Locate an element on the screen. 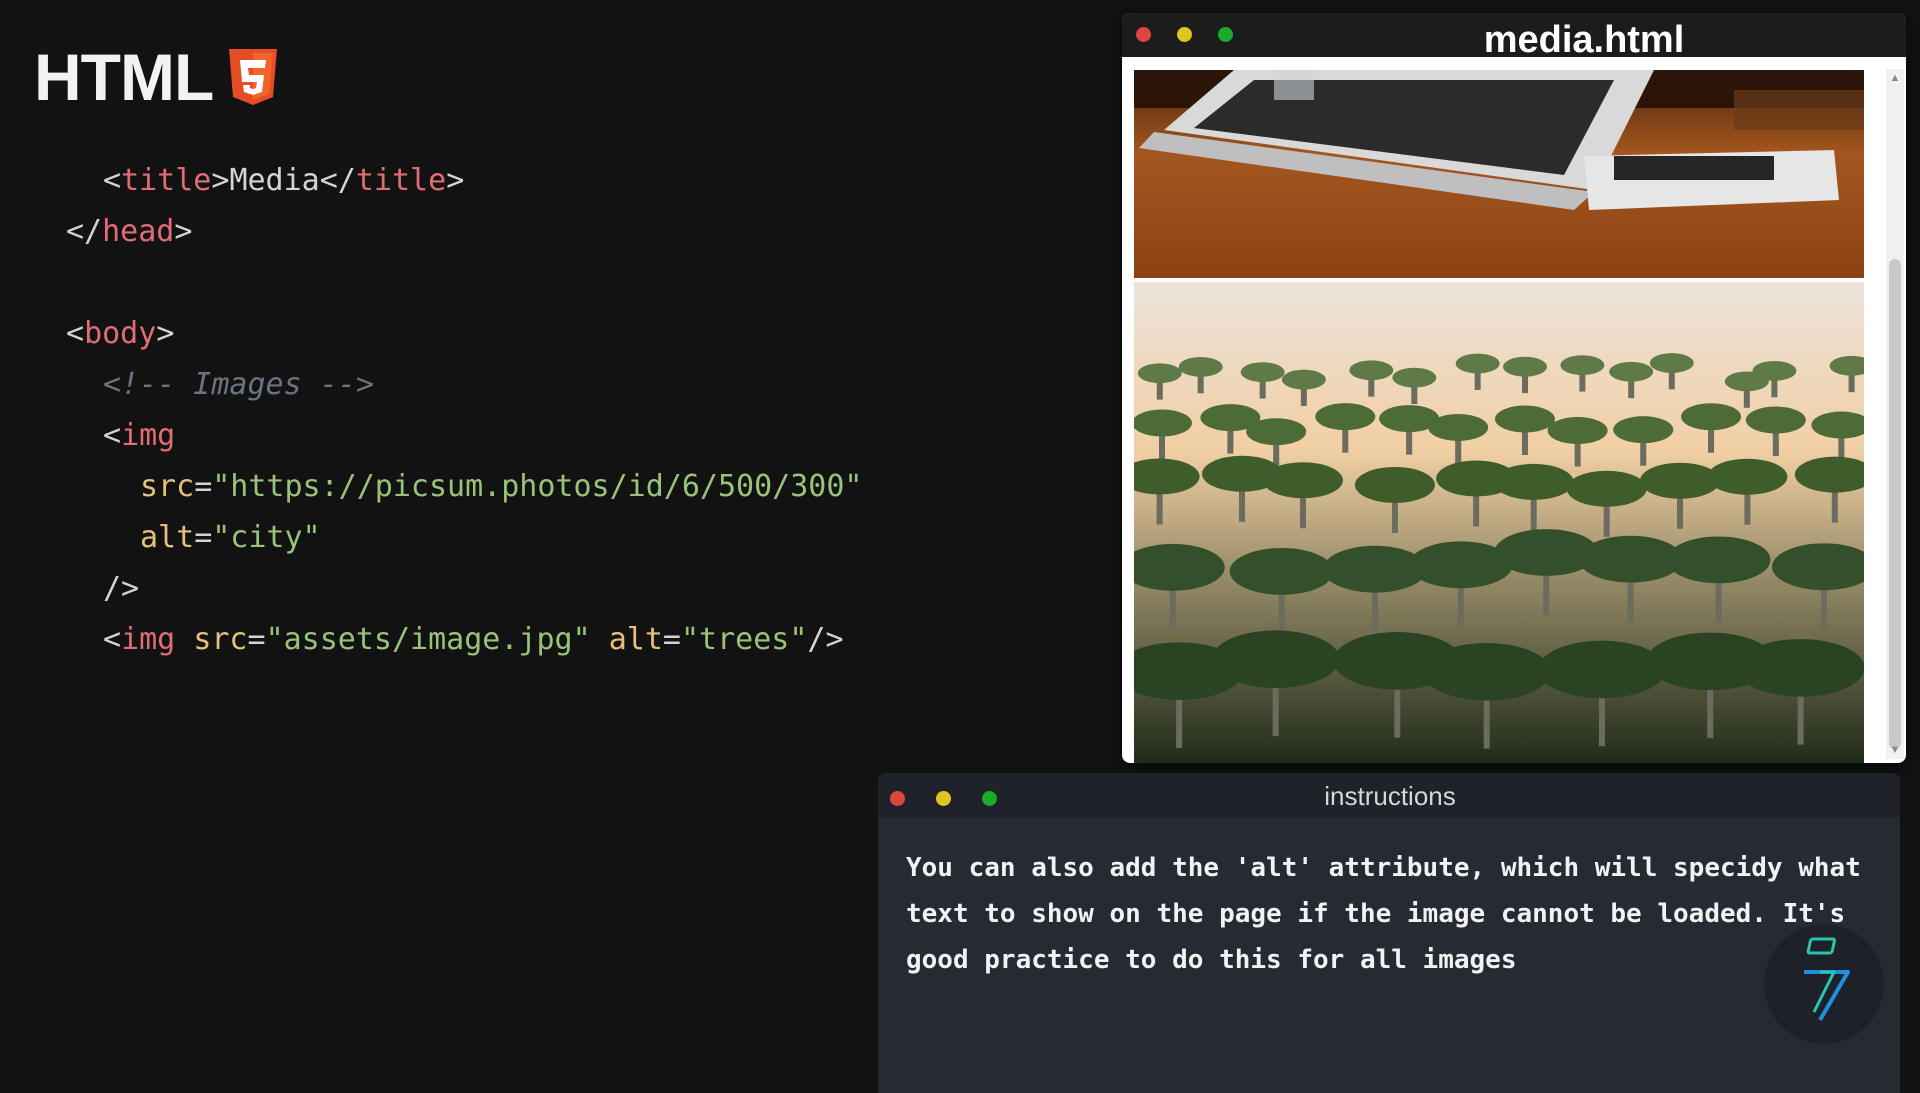 This screenshot has width=1920, height=1093. preview-scrollbar: ▲ ▼ is located at coordinates (1895, 414).